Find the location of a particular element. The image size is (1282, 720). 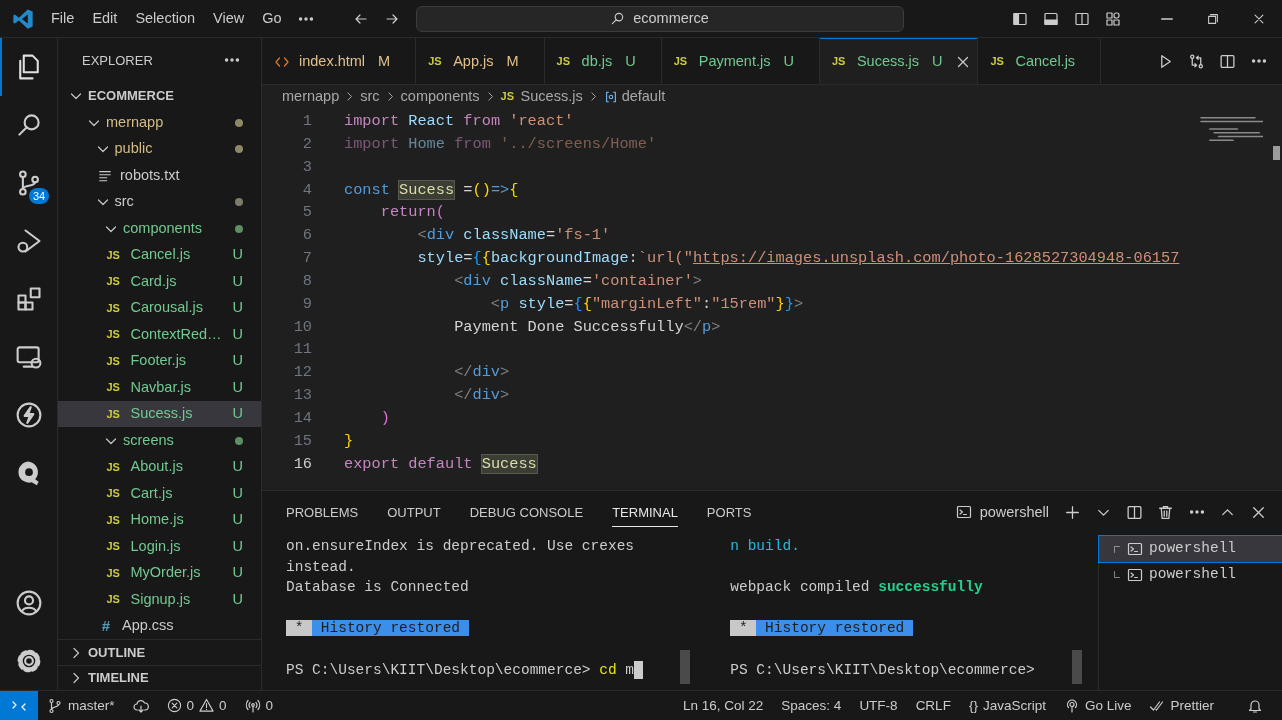

breadcrumb-item: components is located at coordinates (440, 96).